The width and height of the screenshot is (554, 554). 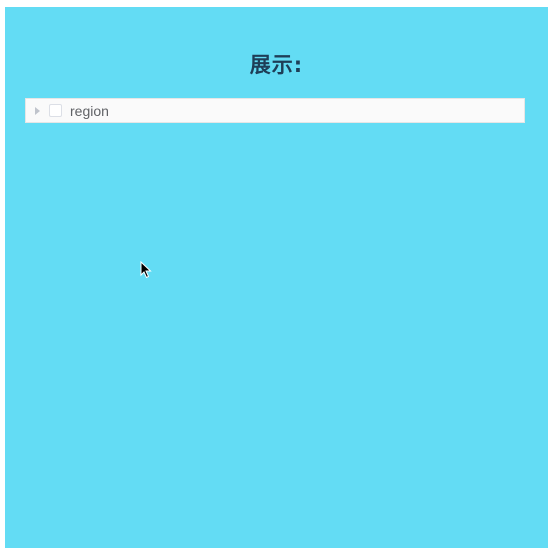 I want to click on tree-node-region: region, so click(x=275, y=110).